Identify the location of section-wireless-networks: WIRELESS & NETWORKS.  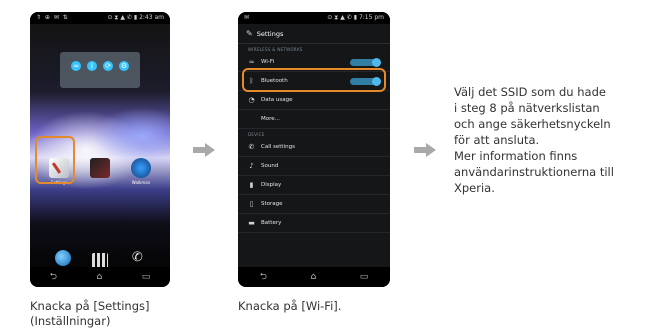
(275, 49).